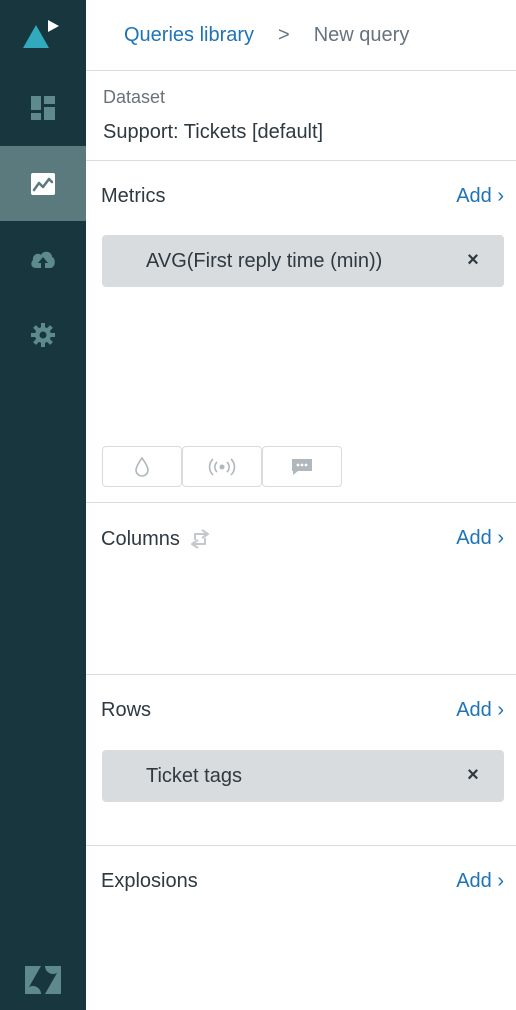 Image resolution: width=516 pixels, height=1010 pixels. I want to click on nav-item-dashboards, so click(43, 107).